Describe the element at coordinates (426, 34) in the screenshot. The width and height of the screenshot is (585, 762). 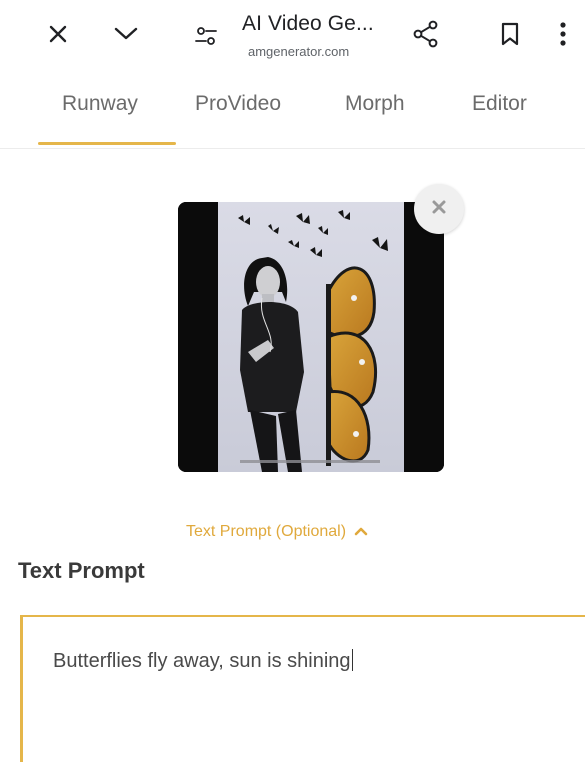
I see `share-icon` at that location.